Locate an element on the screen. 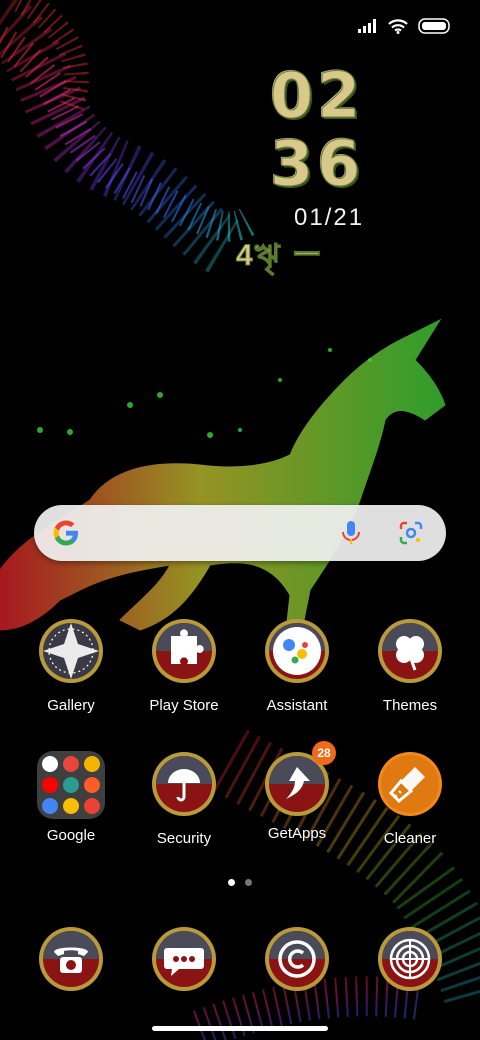 The width and height of the screenshot is (480, 1040). messages-icon is located at coordinates (184, 959).